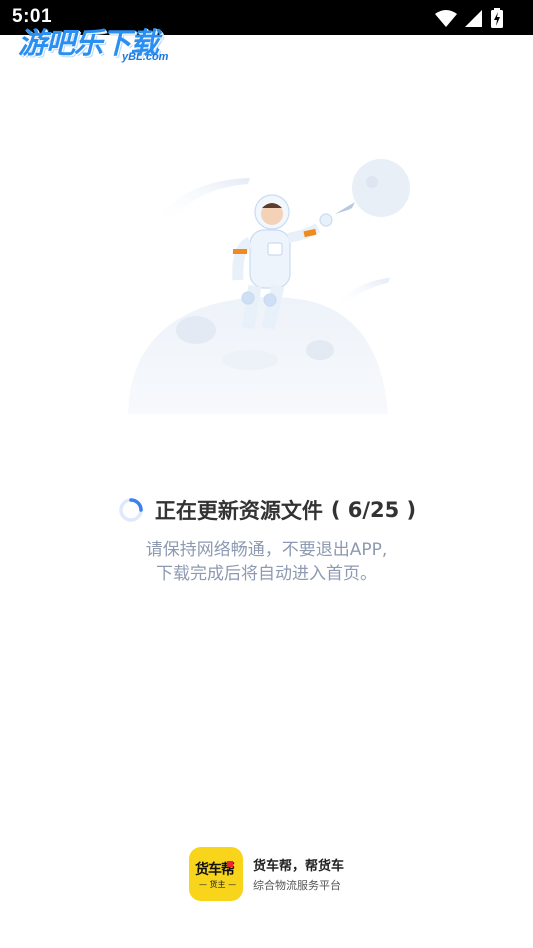  Describe the element at coordinates (218, 884) in the screenshot. I see `logo-subtext: — 货主 —` at that location.